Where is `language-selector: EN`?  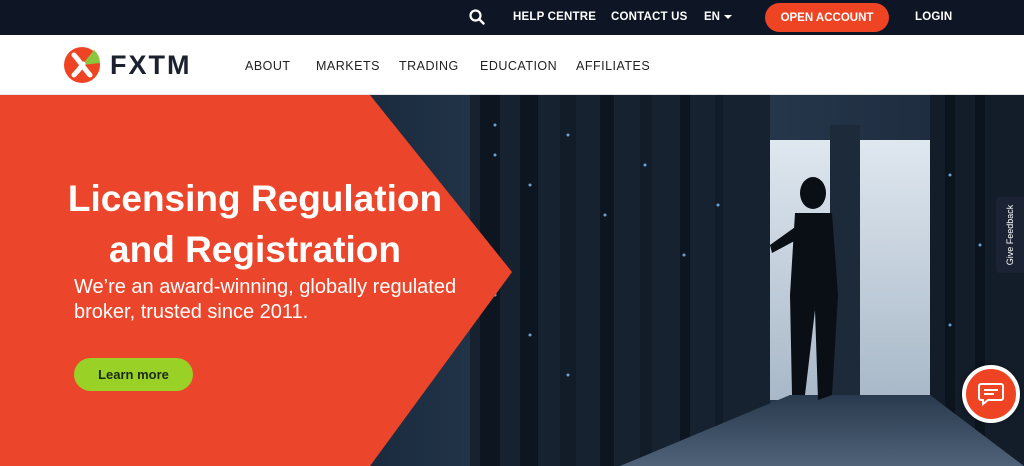
language-selector: EN is located at coordinates (718, 17).